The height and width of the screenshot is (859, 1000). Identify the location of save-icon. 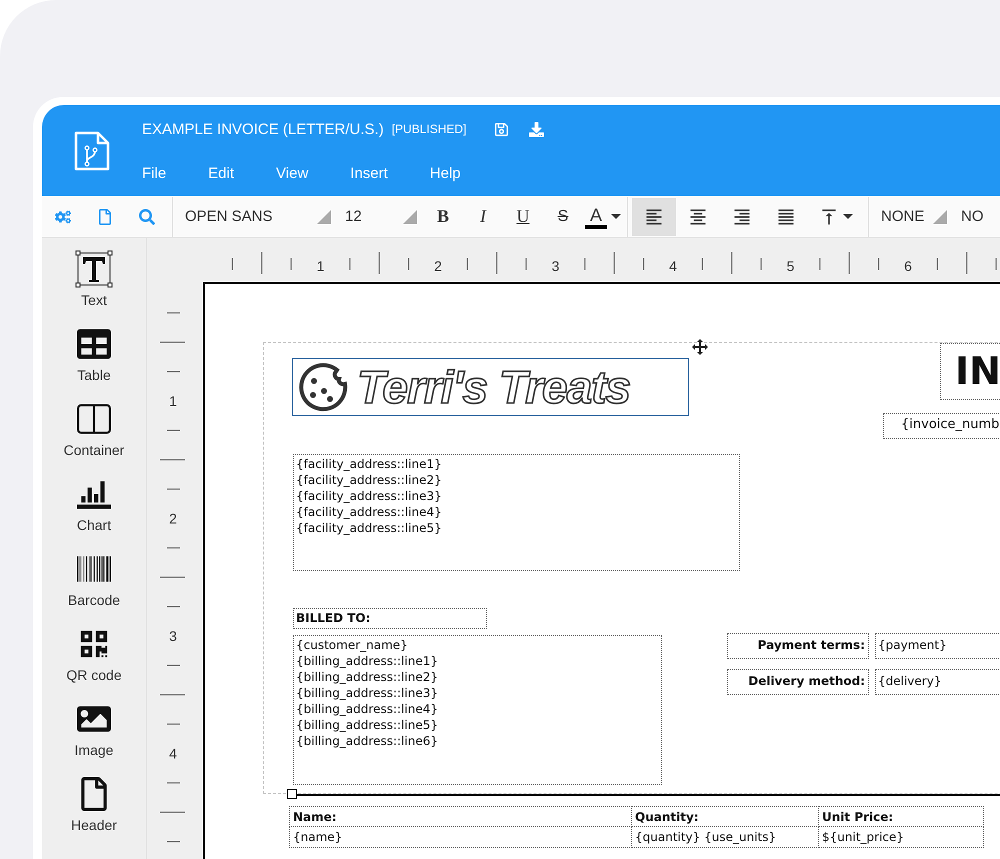
(502, 129).